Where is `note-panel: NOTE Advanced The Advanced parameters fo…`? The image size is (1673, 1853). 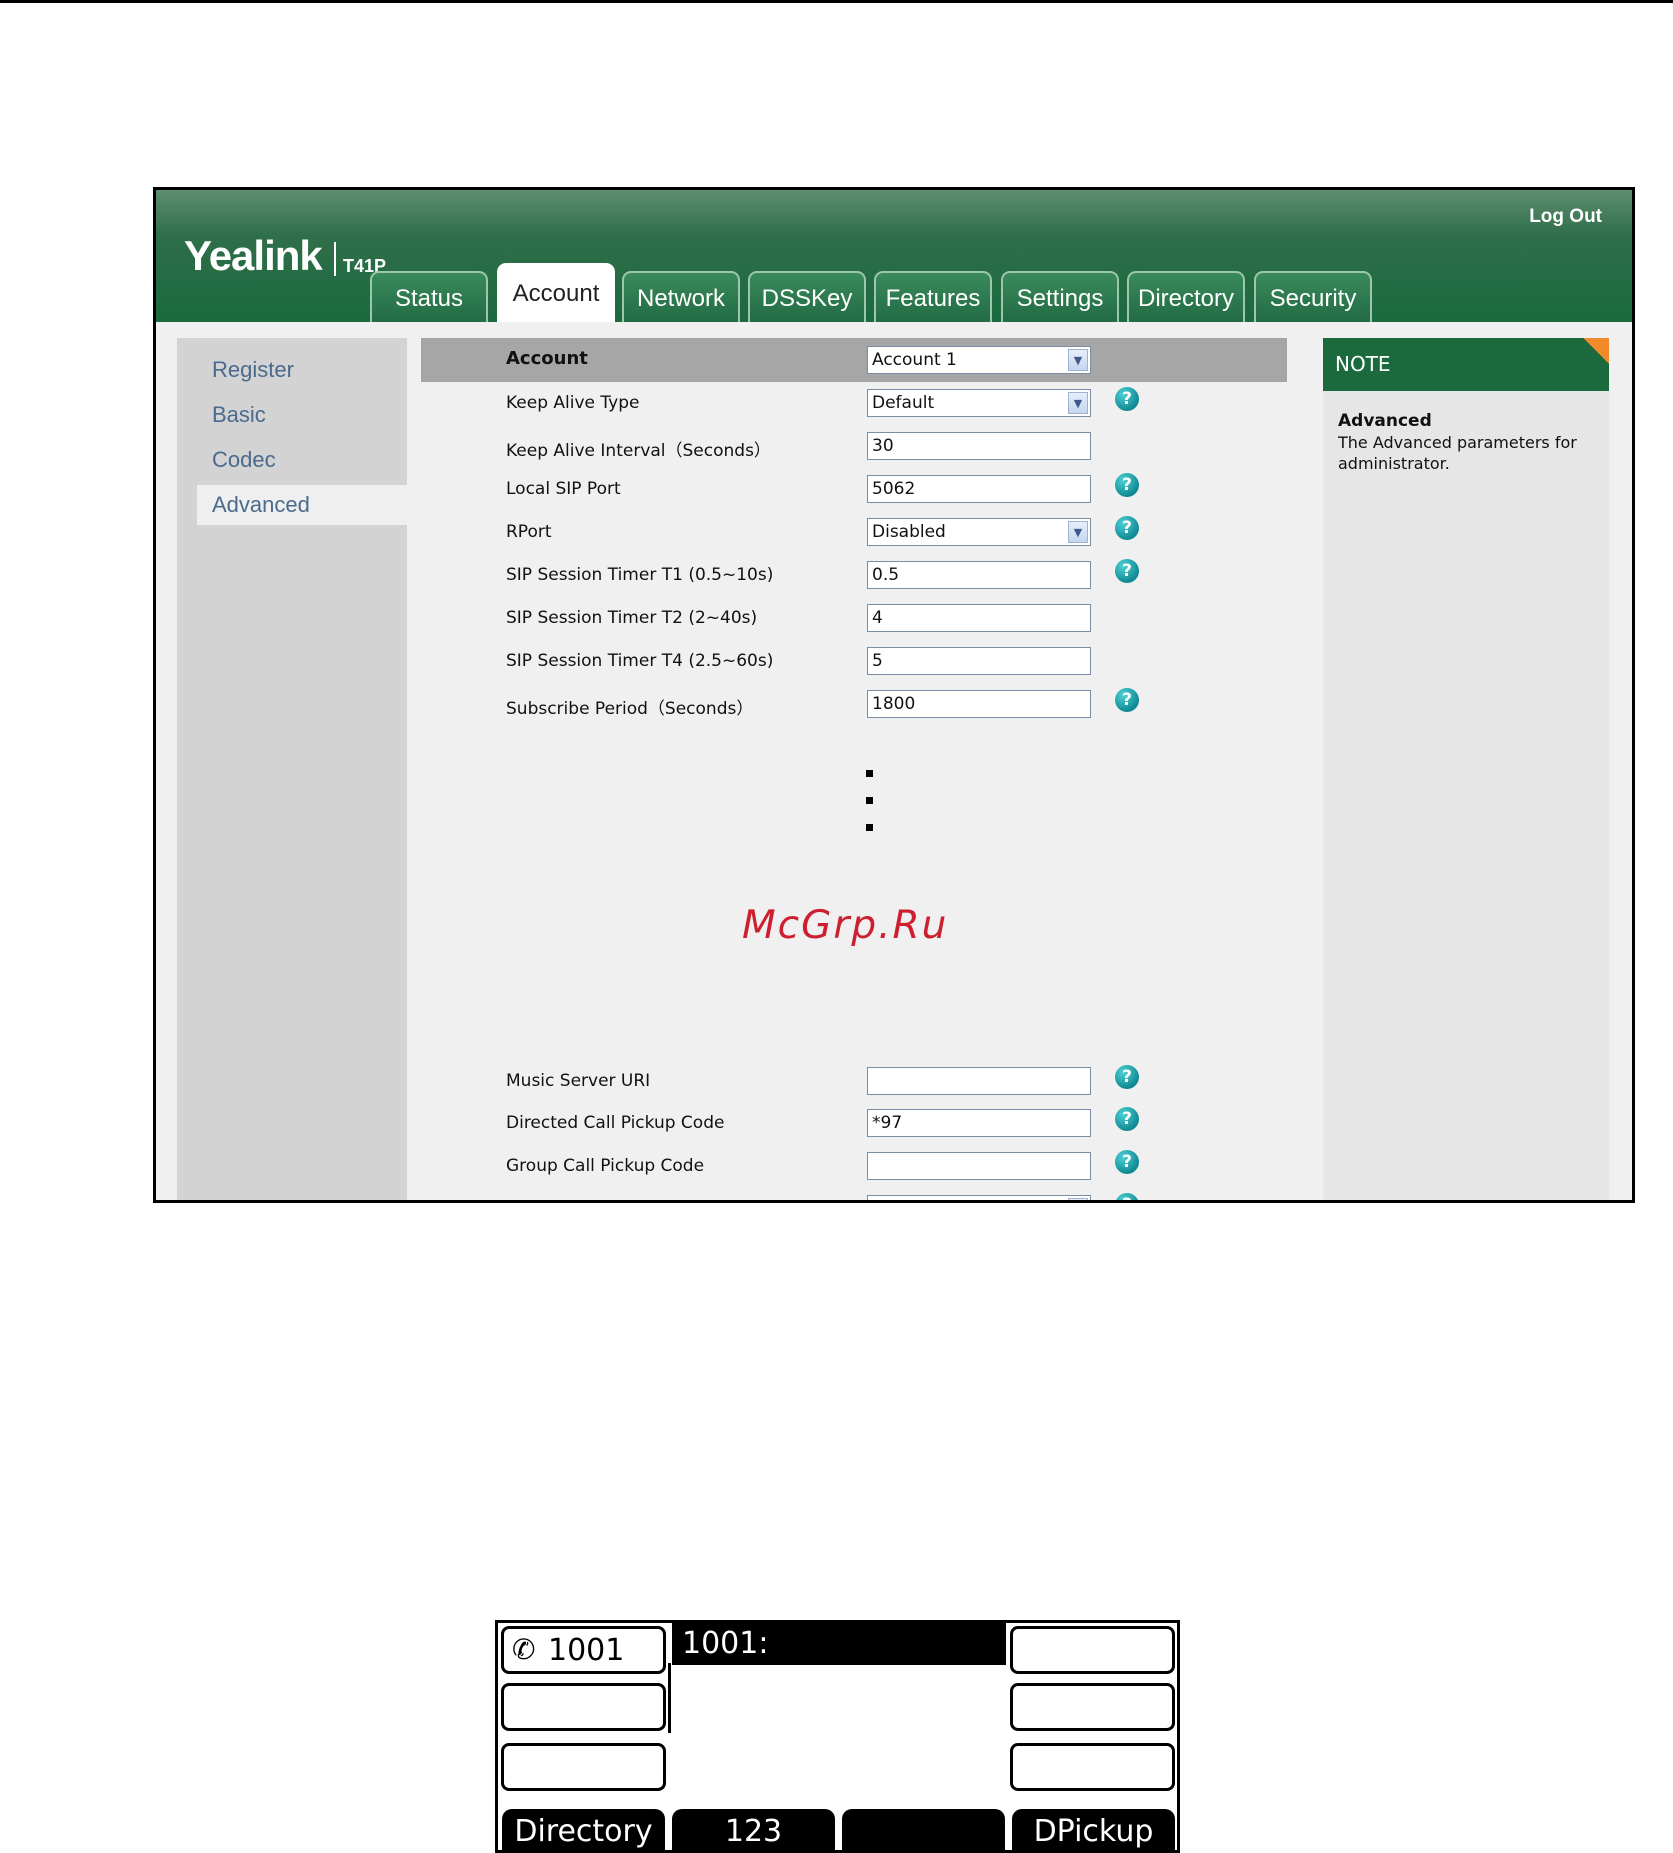
note-panel: NOTE Advanced The Advanced parameters fo… is located at coordinates (1466, 769).